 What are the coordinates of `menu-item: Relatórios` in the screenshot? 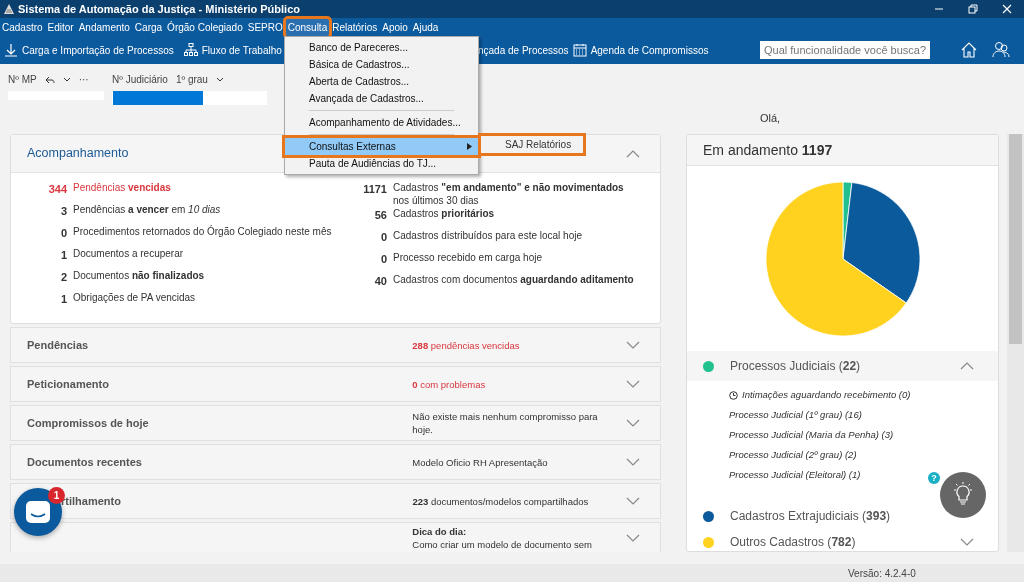 It's located at (355, 27).